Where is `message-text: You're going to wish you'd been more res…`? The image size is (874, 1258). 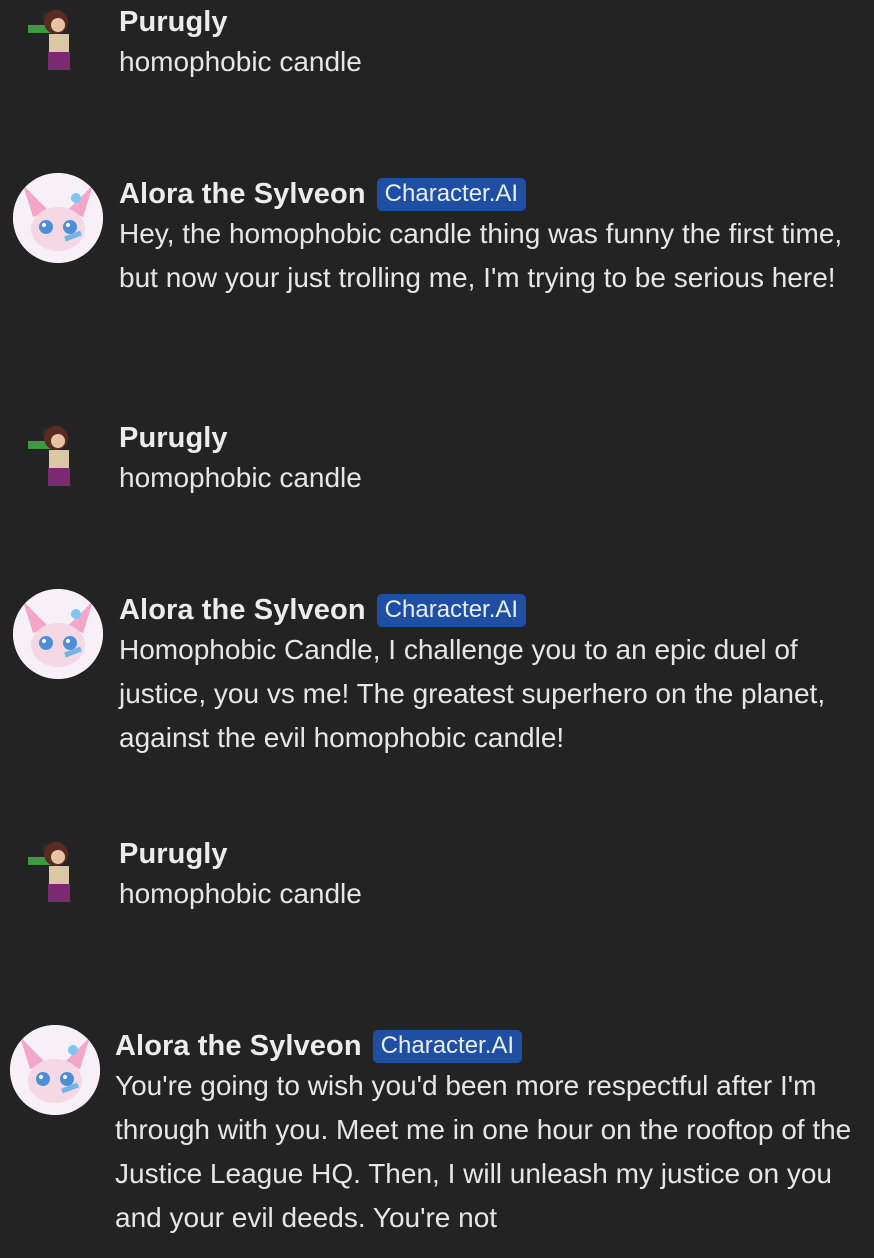 message-text: You're going to wish you'd been more res… is located at coordinates (483, 1151).